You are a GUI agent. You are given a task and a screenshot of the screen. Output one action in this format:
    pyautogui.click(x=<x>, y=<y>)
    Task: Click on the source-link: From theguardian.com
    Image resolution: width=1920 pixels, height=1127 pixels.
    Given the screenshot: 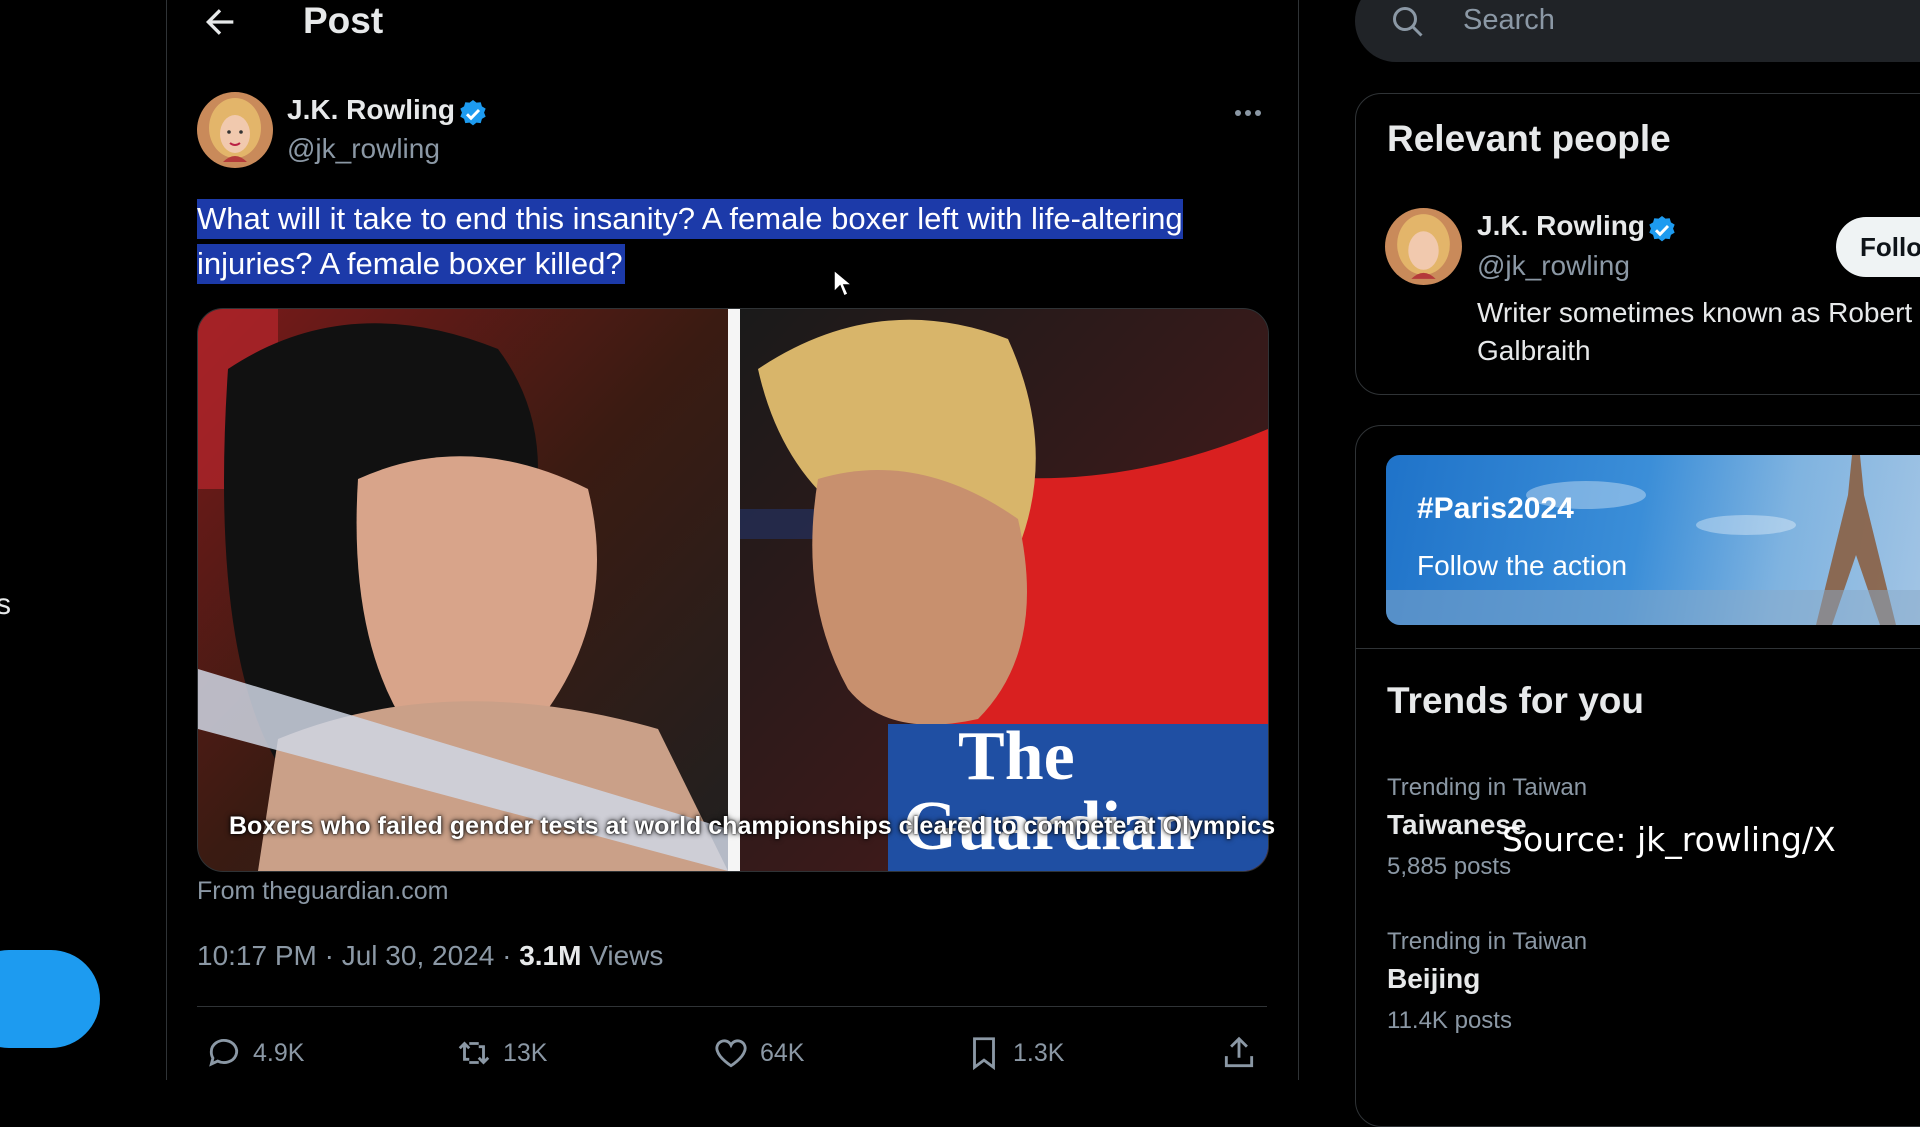 What is the action you would take?
    pyautogui.click(x=323, y=891)
    